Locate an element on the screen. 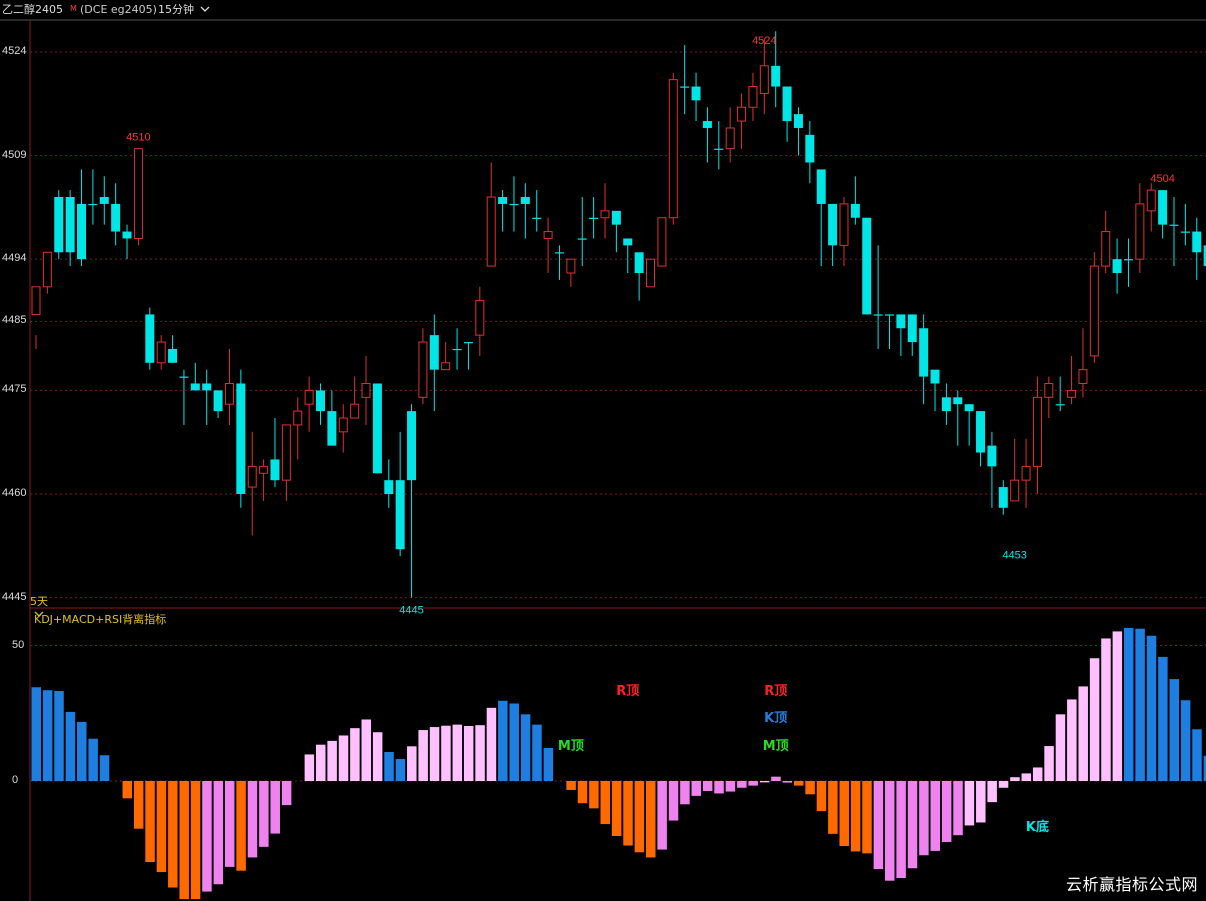 Image resolution: width=1206 pixels, height=901 pixels. divergence-signal-label: R顶 is located at coordinates (627, 691).